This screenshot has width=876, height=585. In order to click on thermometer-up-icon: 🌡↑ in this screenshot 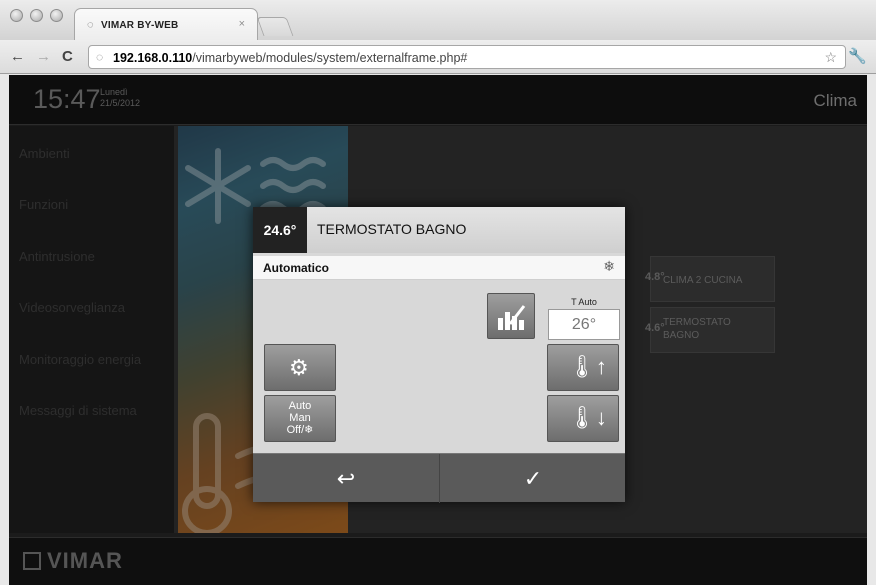, I will do `click(587, 366)`.